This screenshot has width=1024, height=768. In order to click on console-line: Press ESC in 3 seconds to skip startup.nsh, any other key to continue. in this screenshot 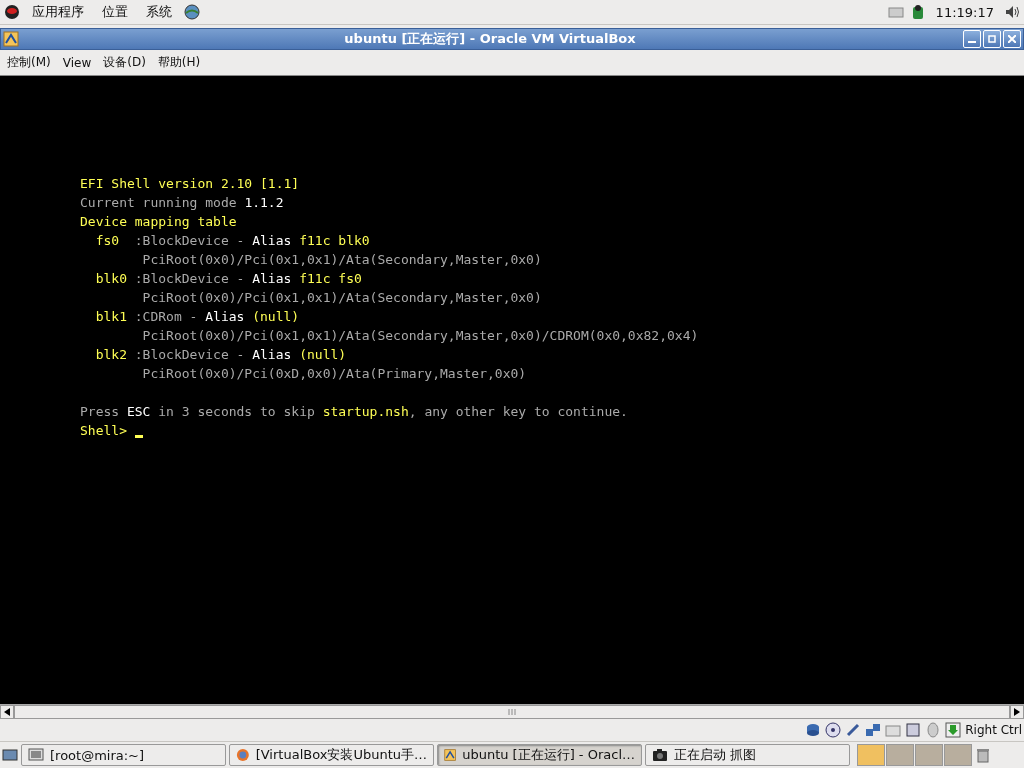, I will do `click(354, 412)`.